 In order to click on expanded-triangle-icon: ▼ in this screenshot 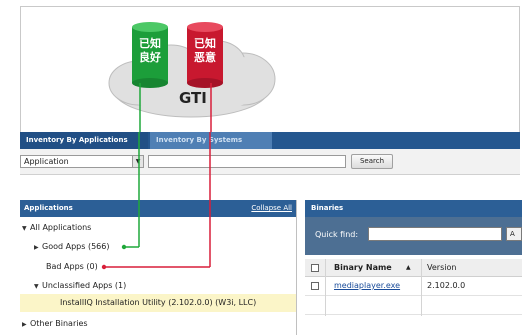, I will do `click(38, 287)`.